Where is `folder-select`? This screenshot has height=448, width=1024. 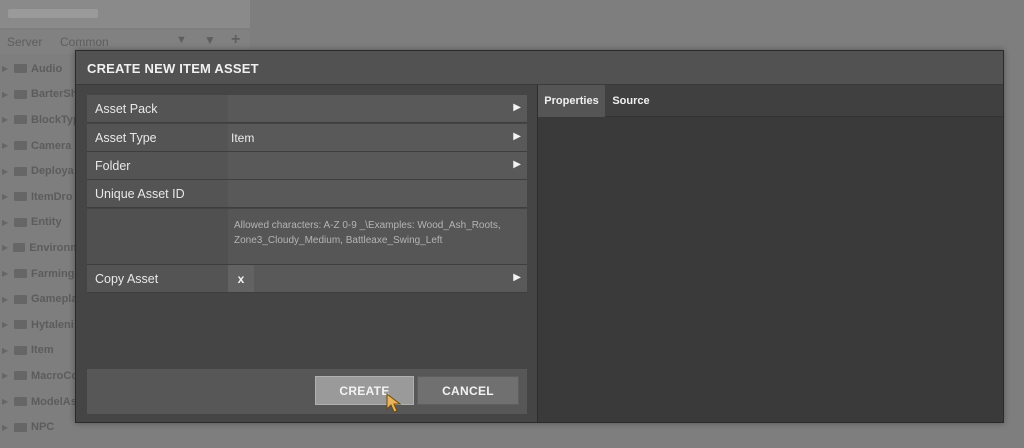 folder-select is located at coordinates (377, 165).